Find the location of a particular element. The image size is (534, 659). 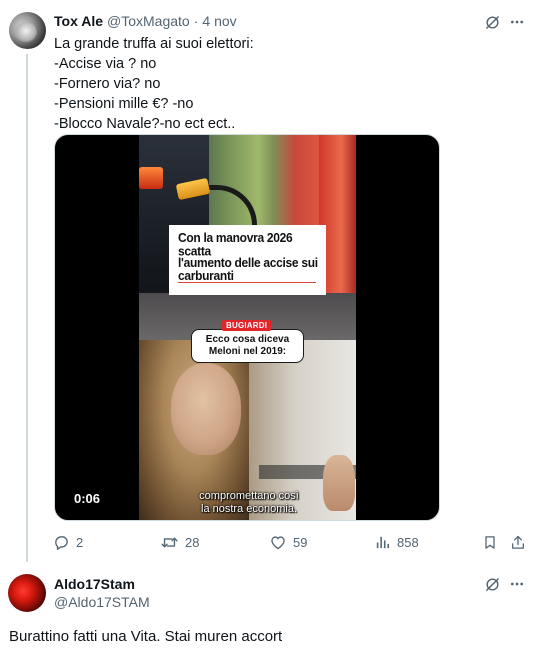

share-button is located at coordinates (518, 542).